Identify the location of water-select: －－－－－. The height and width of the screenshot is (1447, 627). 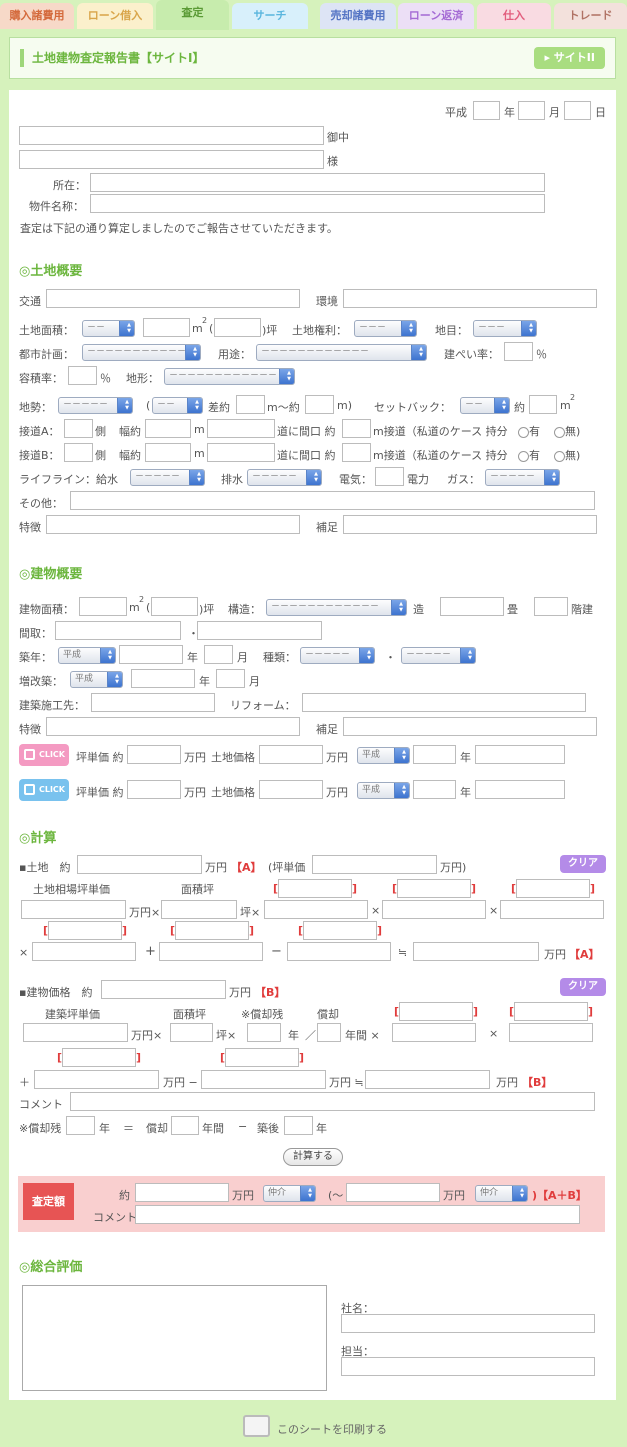
(167, 477).